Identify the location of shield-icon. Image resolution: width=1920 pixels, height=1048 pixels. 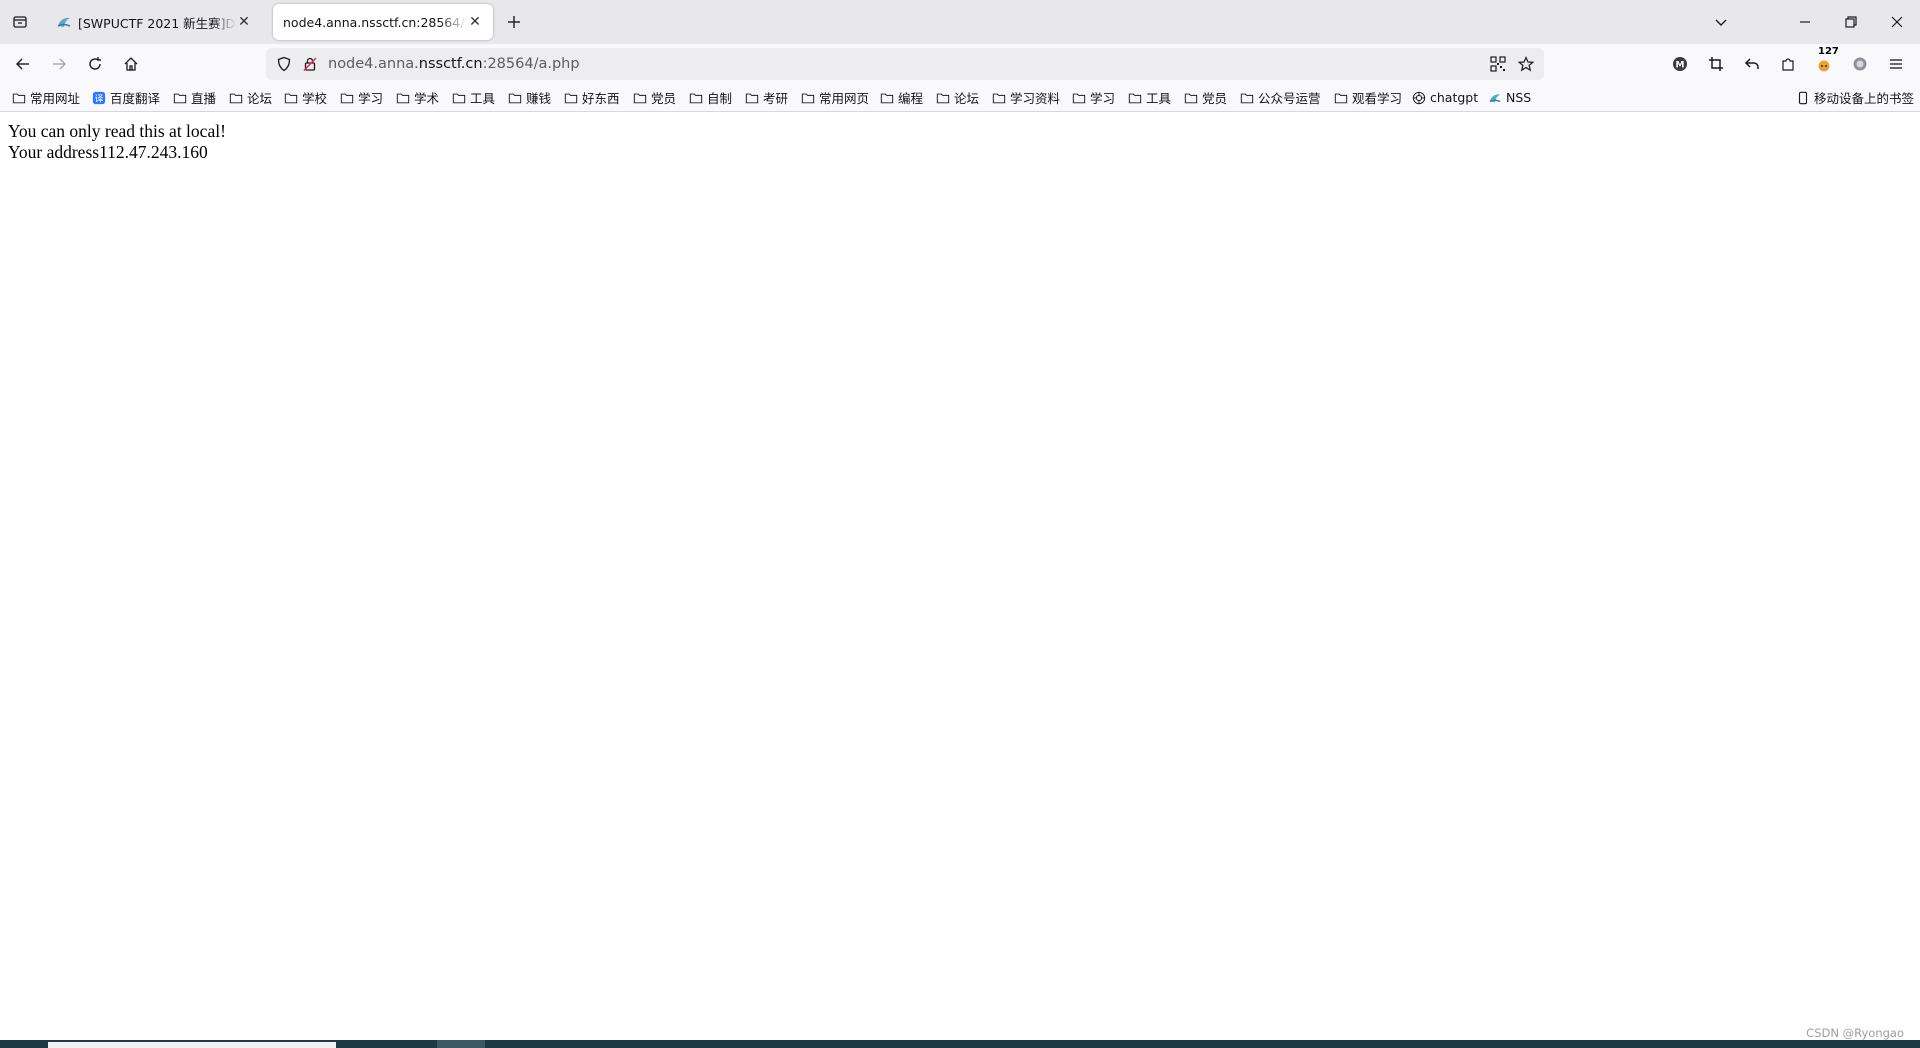
(284, 64).